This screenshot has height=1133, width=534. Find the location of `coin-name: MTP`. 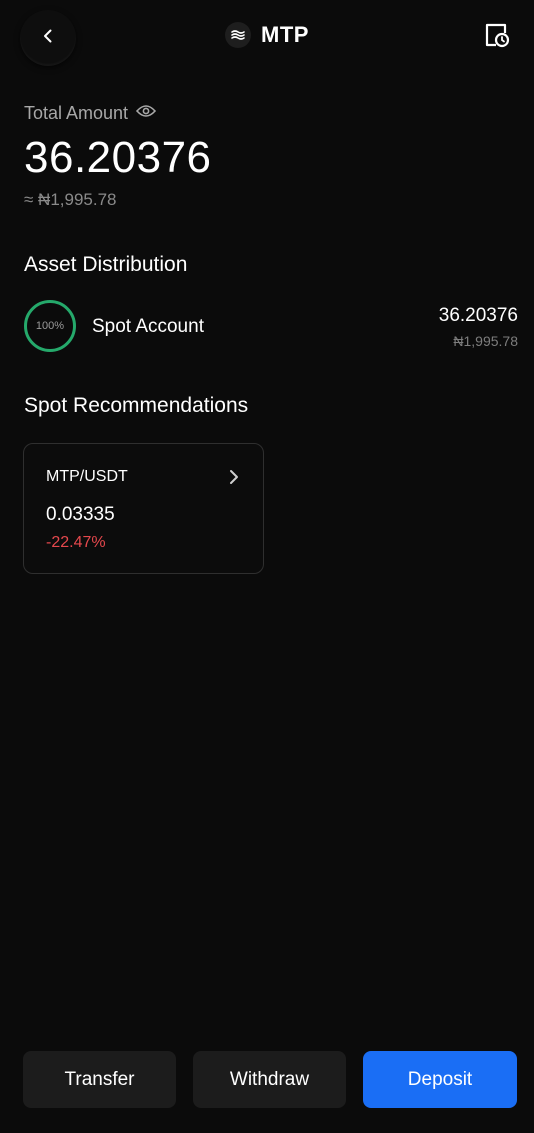

coin-name: MTP is located at coordinates (285, 34).